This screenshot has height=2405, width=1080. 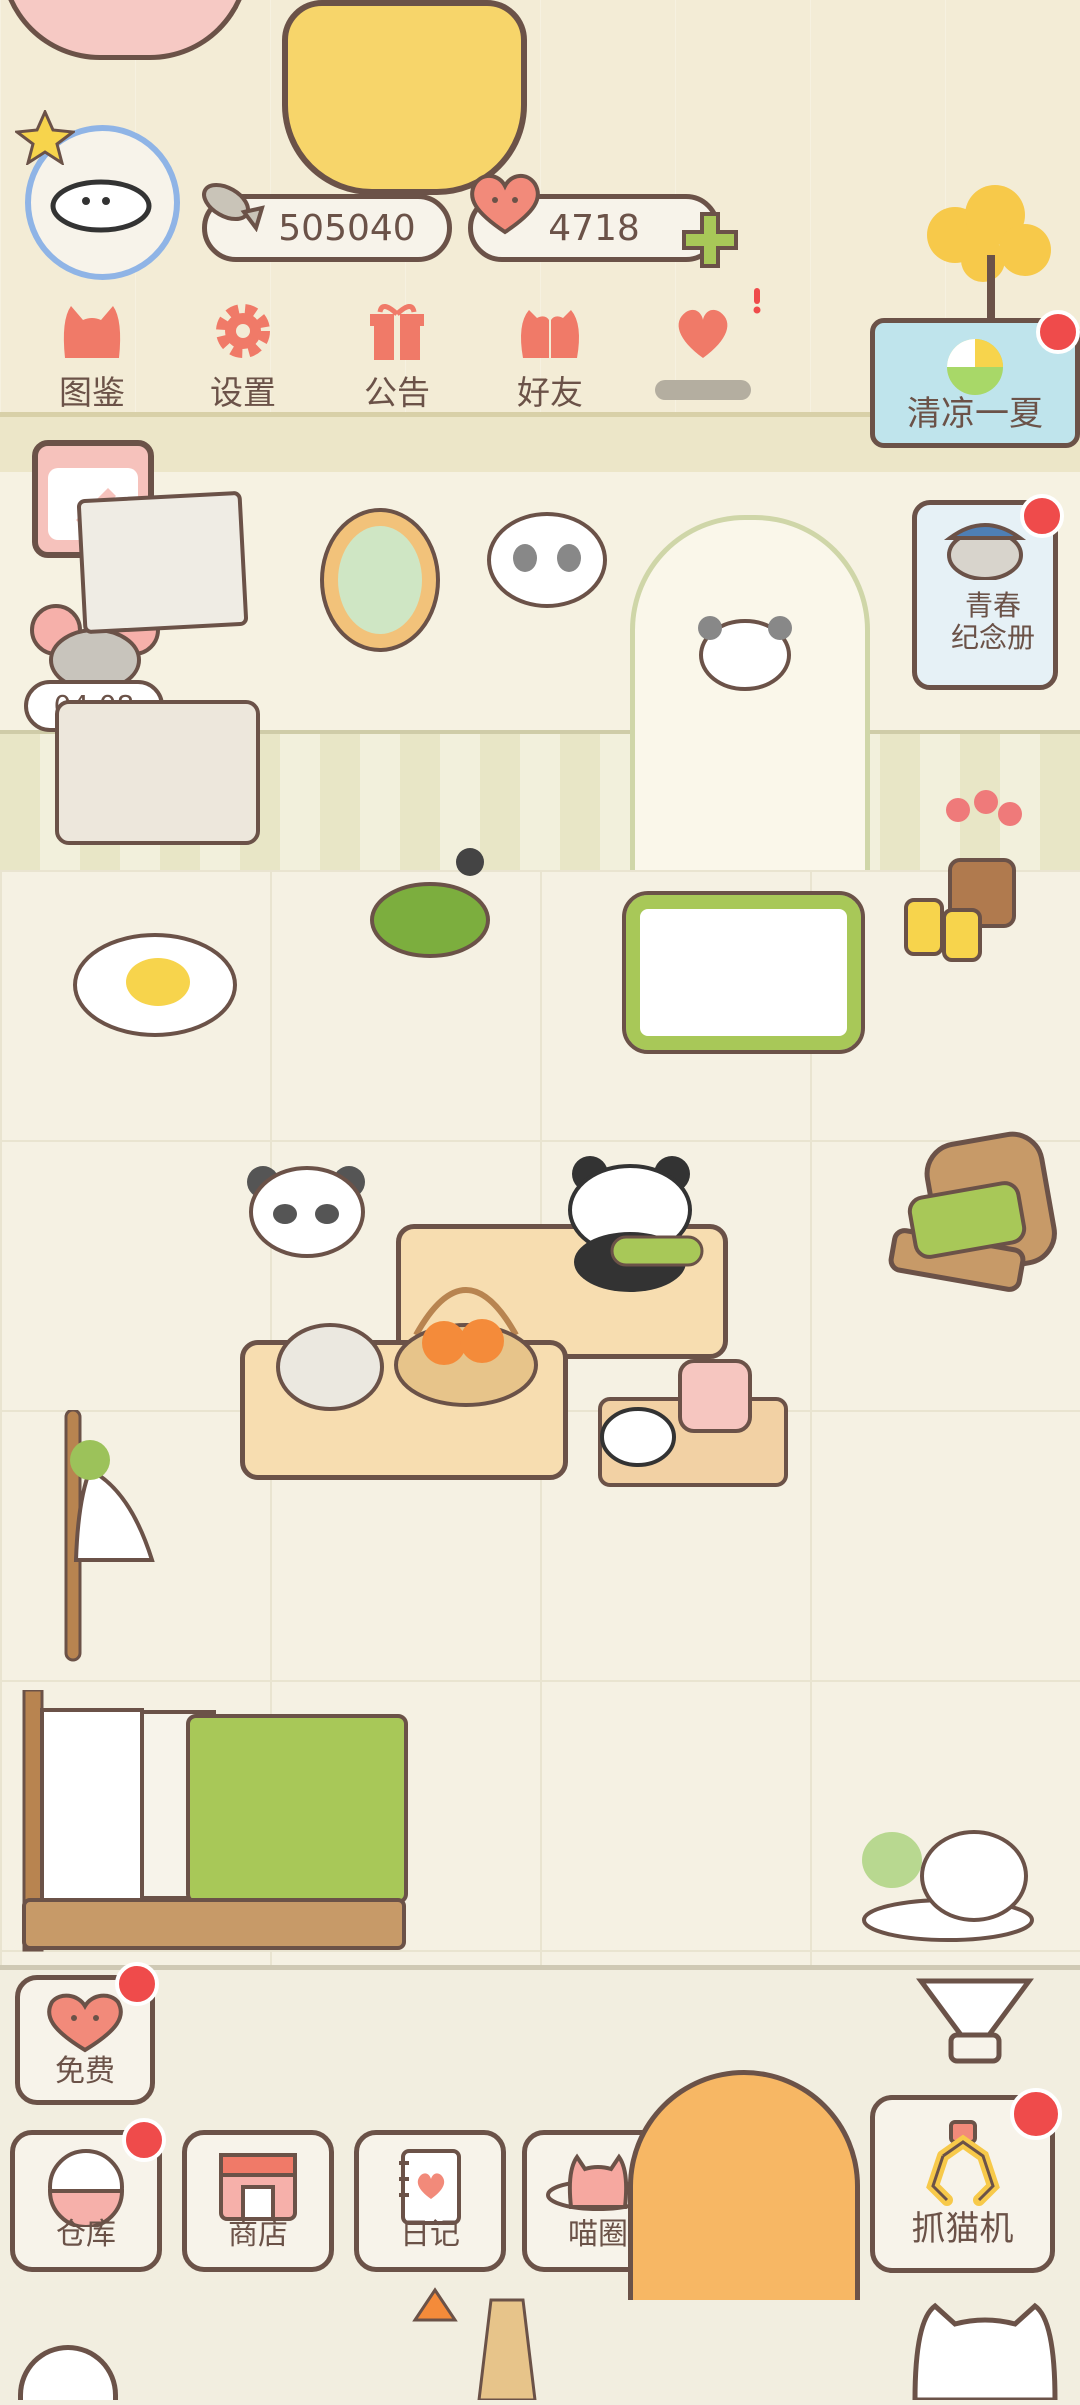 What do you see at coordinates (745, 665) in the screenshot?
I see `hanging-panda-decoration` at bounding box center [745, 665].